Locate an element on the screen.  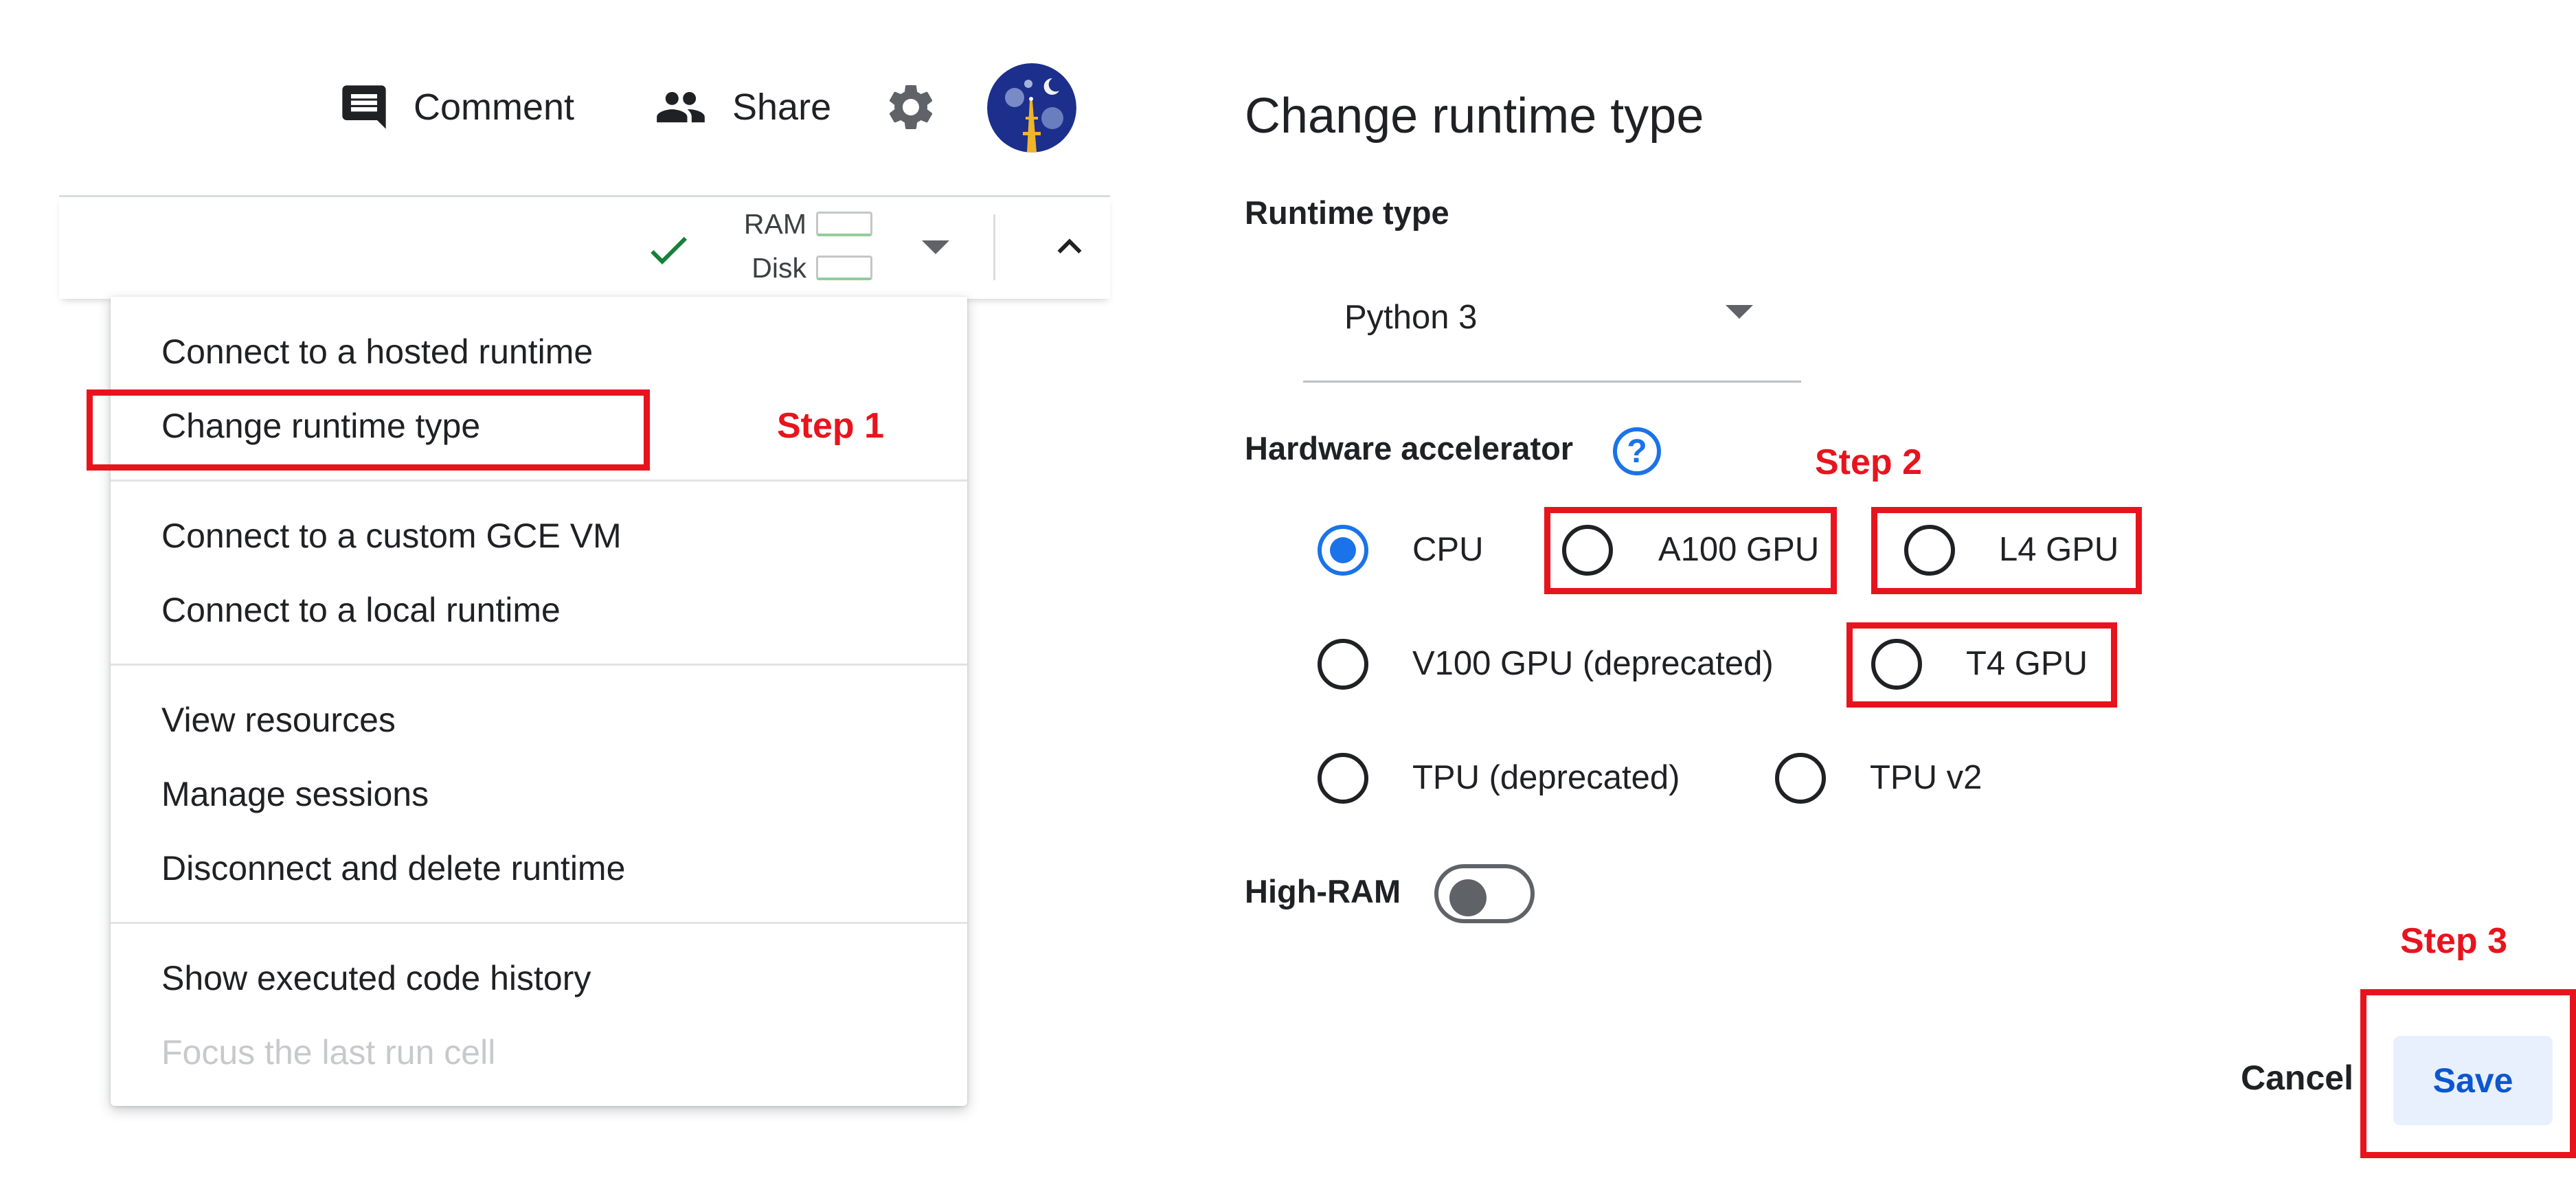
comment-button: Comment is located at coordinates (456, 107).